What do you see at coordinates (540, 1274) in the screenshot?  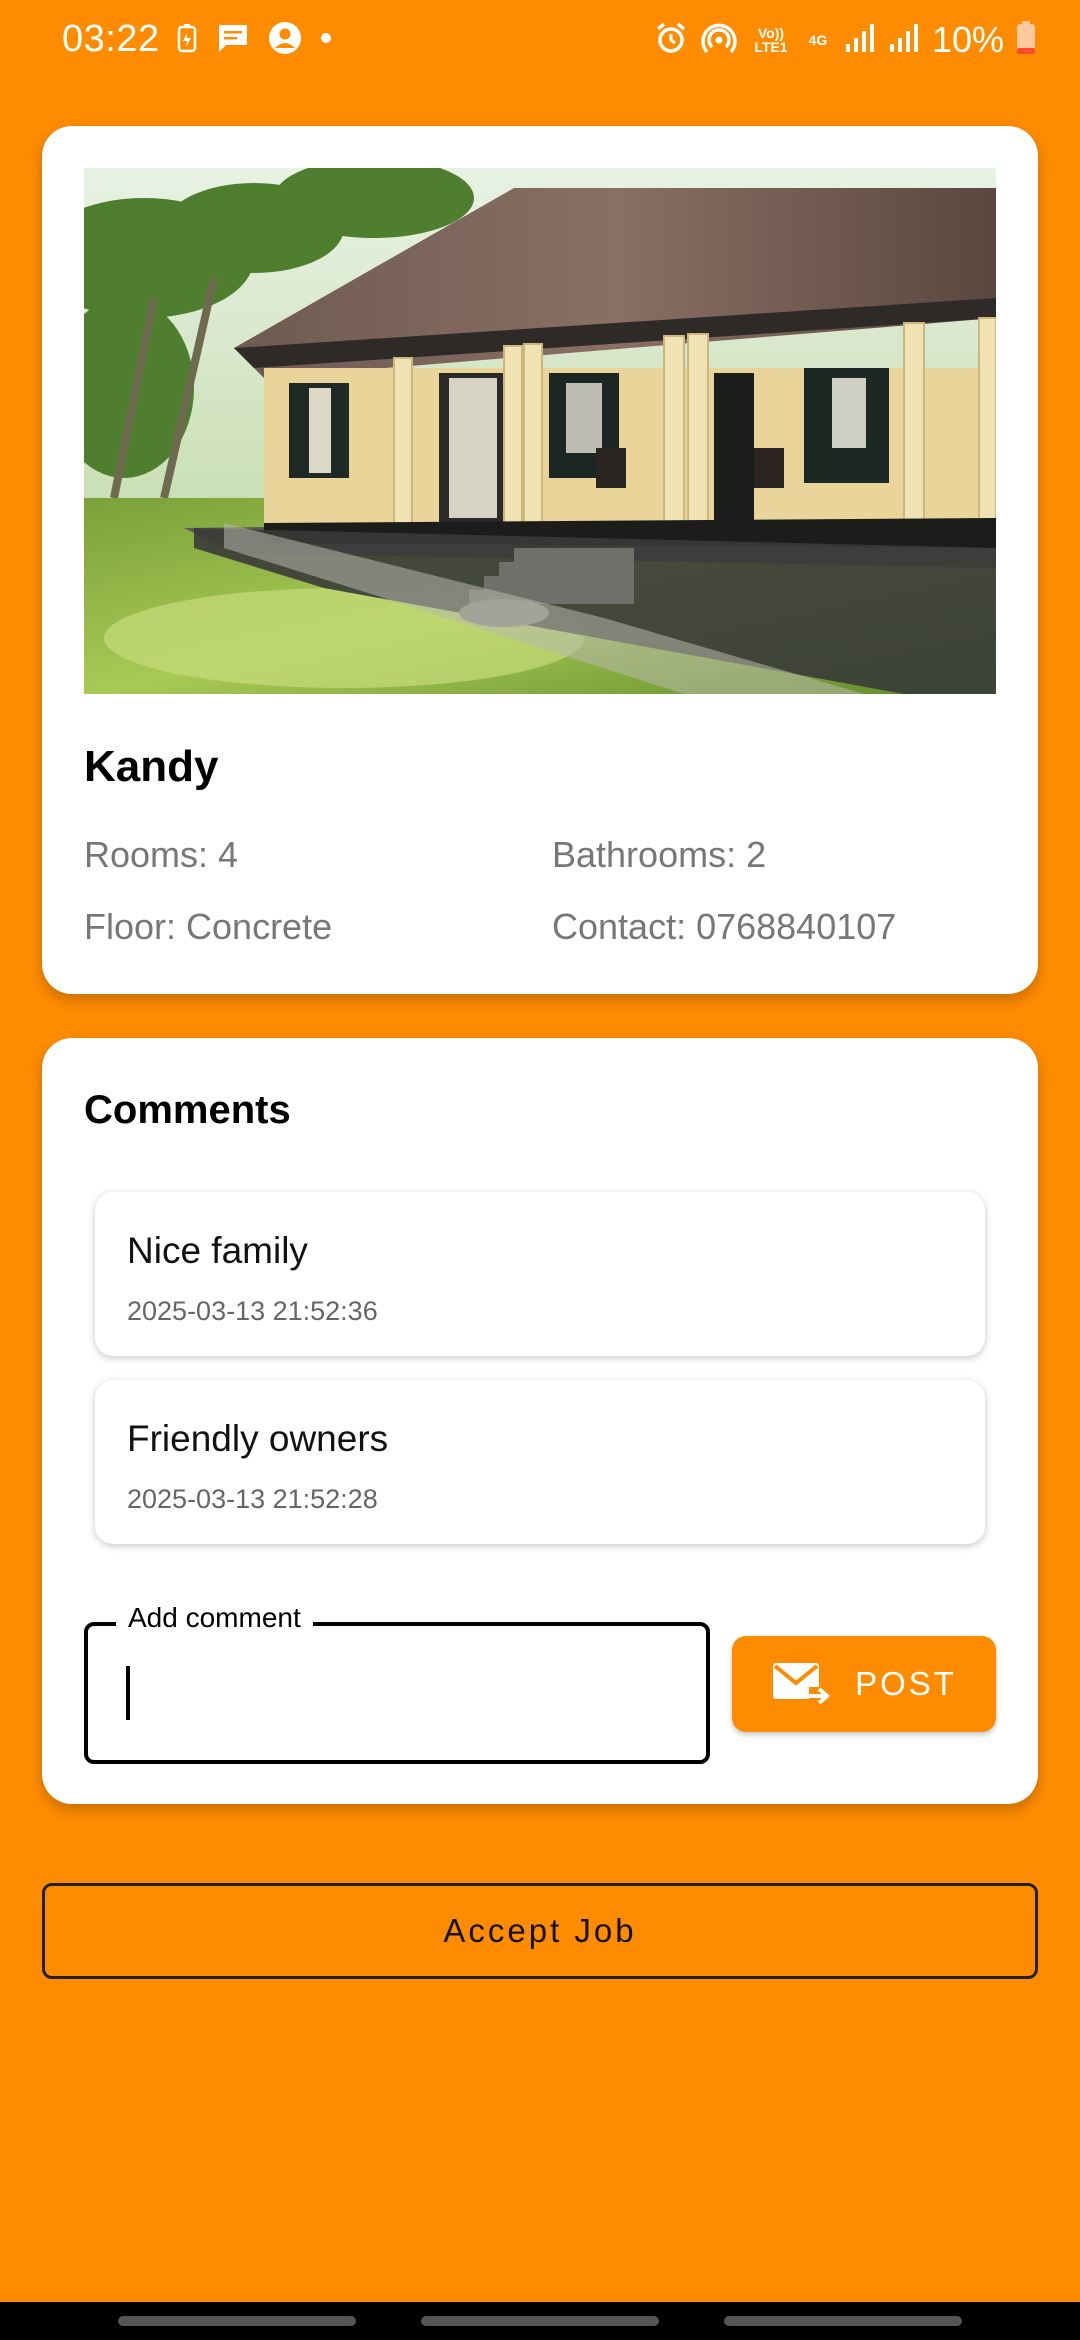 I see `comment-item: Nice family 2025-03-13 21:52:36` at bounding box center [540, 1274].